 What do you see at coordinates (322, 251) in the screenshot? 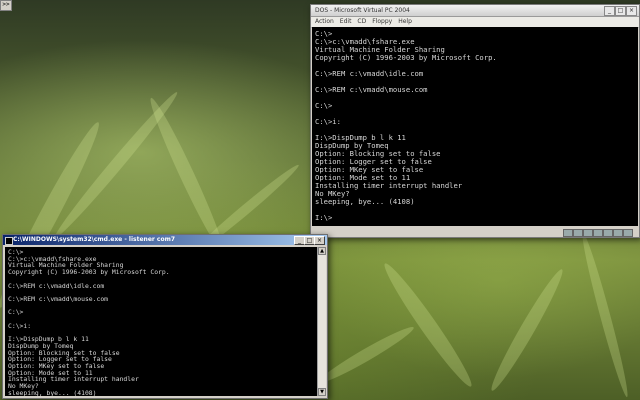
I see `scroll-up-icon: ▲` at bounding box center [322, 251].